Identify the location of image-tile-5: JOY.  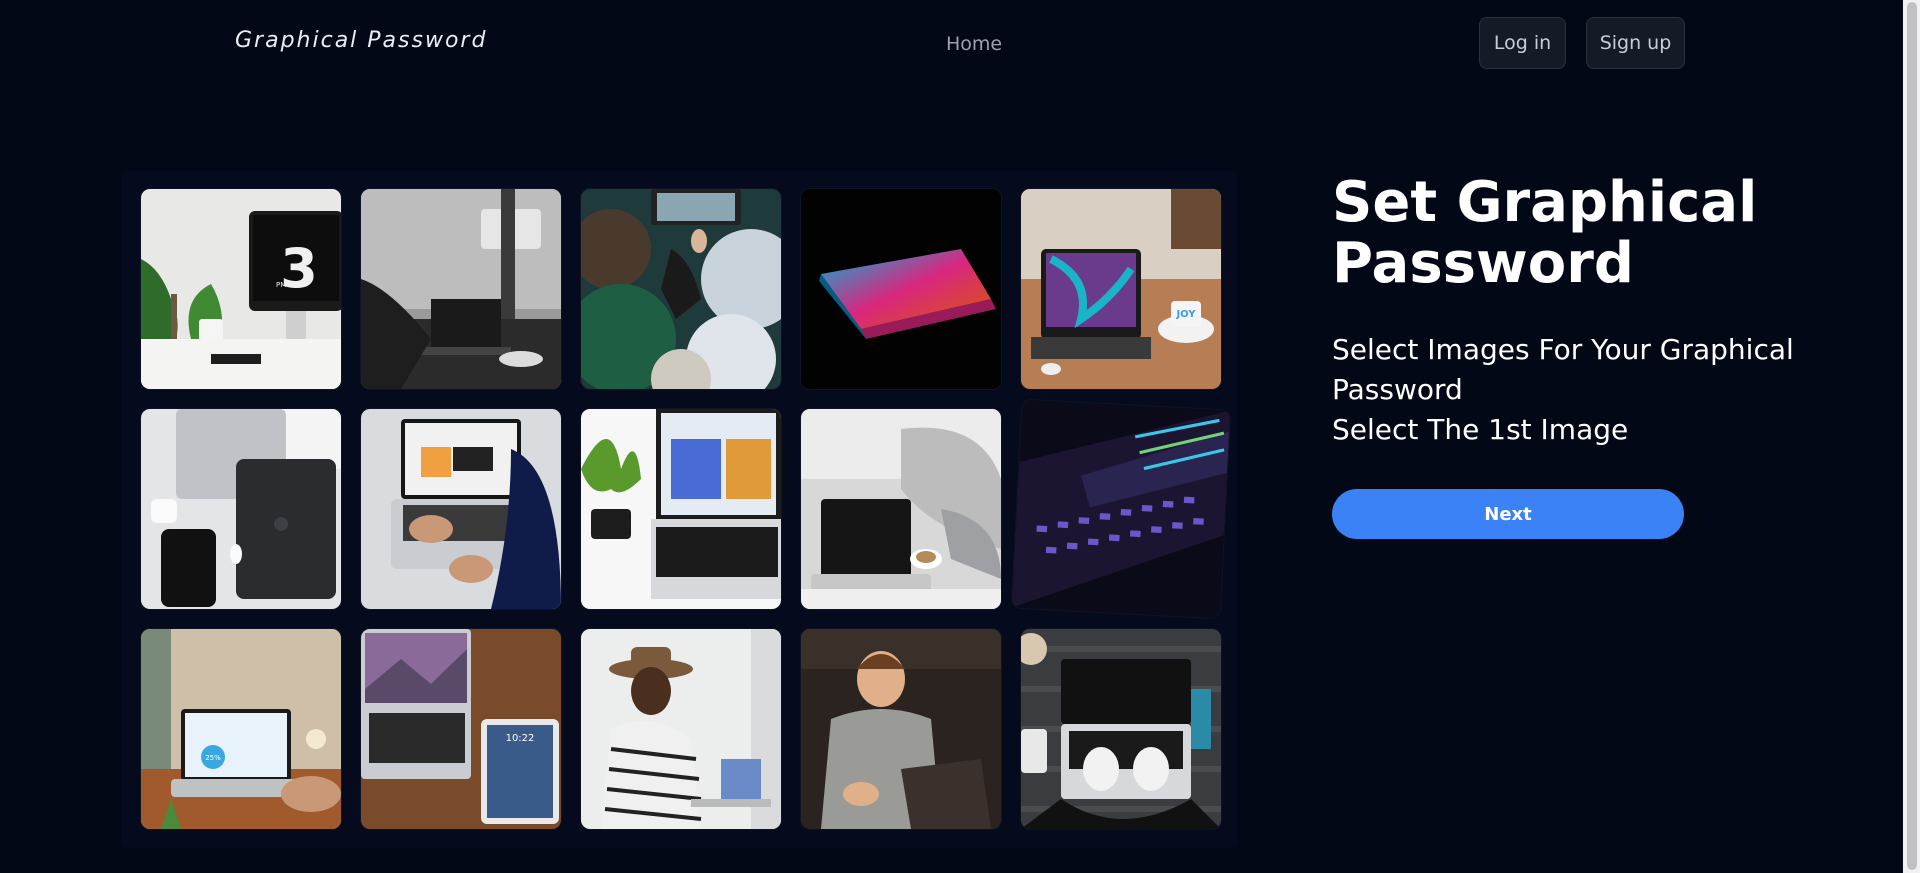
(1121, 289).